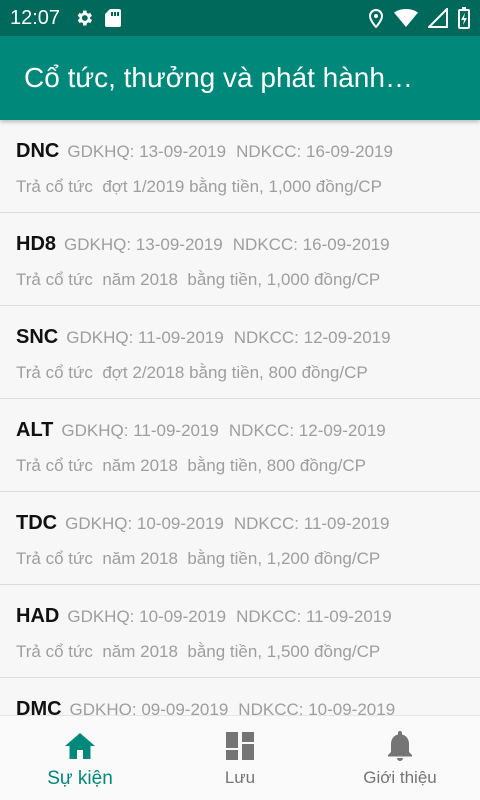 Image resolution: width=480 pixels, height=800 pixels. I want to click on bottom-navigation: Sự kiện Lưu Giới thiệu, so click(240, 757).